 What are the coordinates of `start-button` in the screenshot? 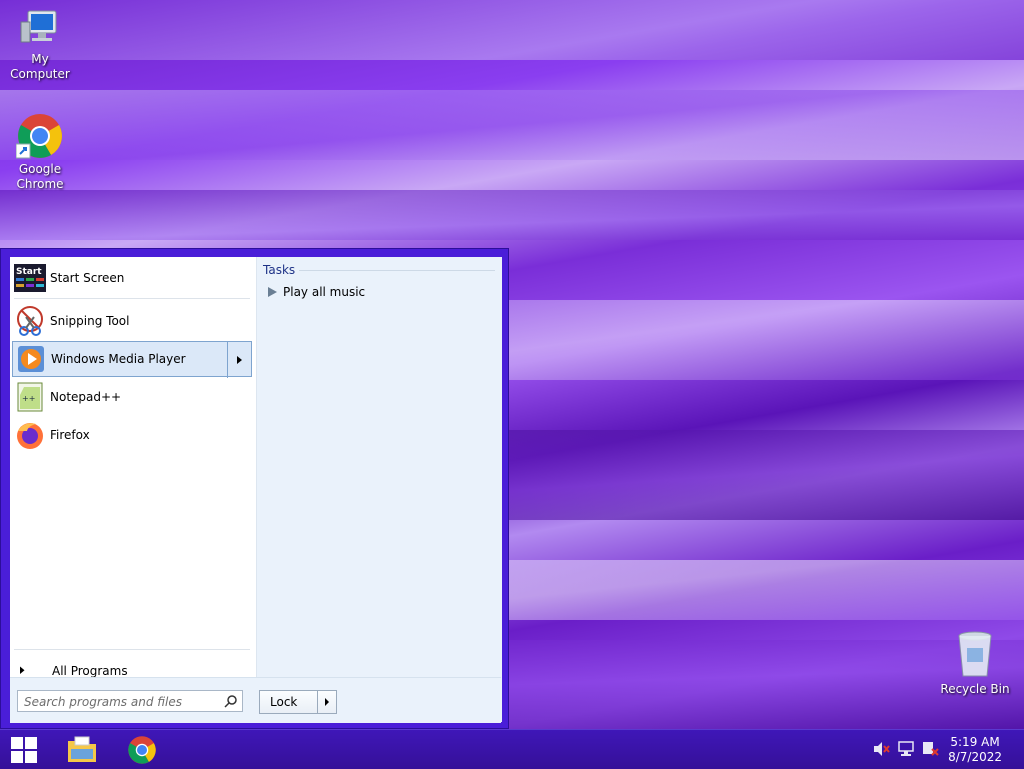 It's located at (24, 749).